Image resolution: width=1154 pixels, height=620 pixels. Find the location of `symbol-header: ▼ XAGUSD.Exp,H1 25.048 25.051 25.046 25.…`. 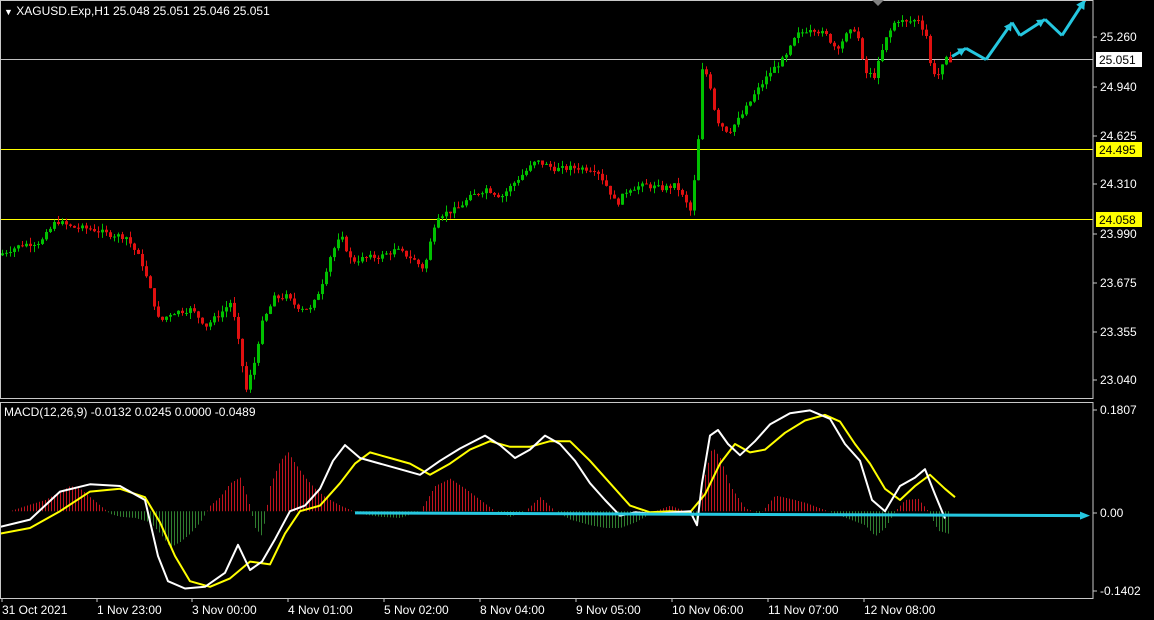

symbol-header: ▼ XAGUSD.Exp,H1 25.048 25.051 25.046 25.… is located at coordinates (137, 11).